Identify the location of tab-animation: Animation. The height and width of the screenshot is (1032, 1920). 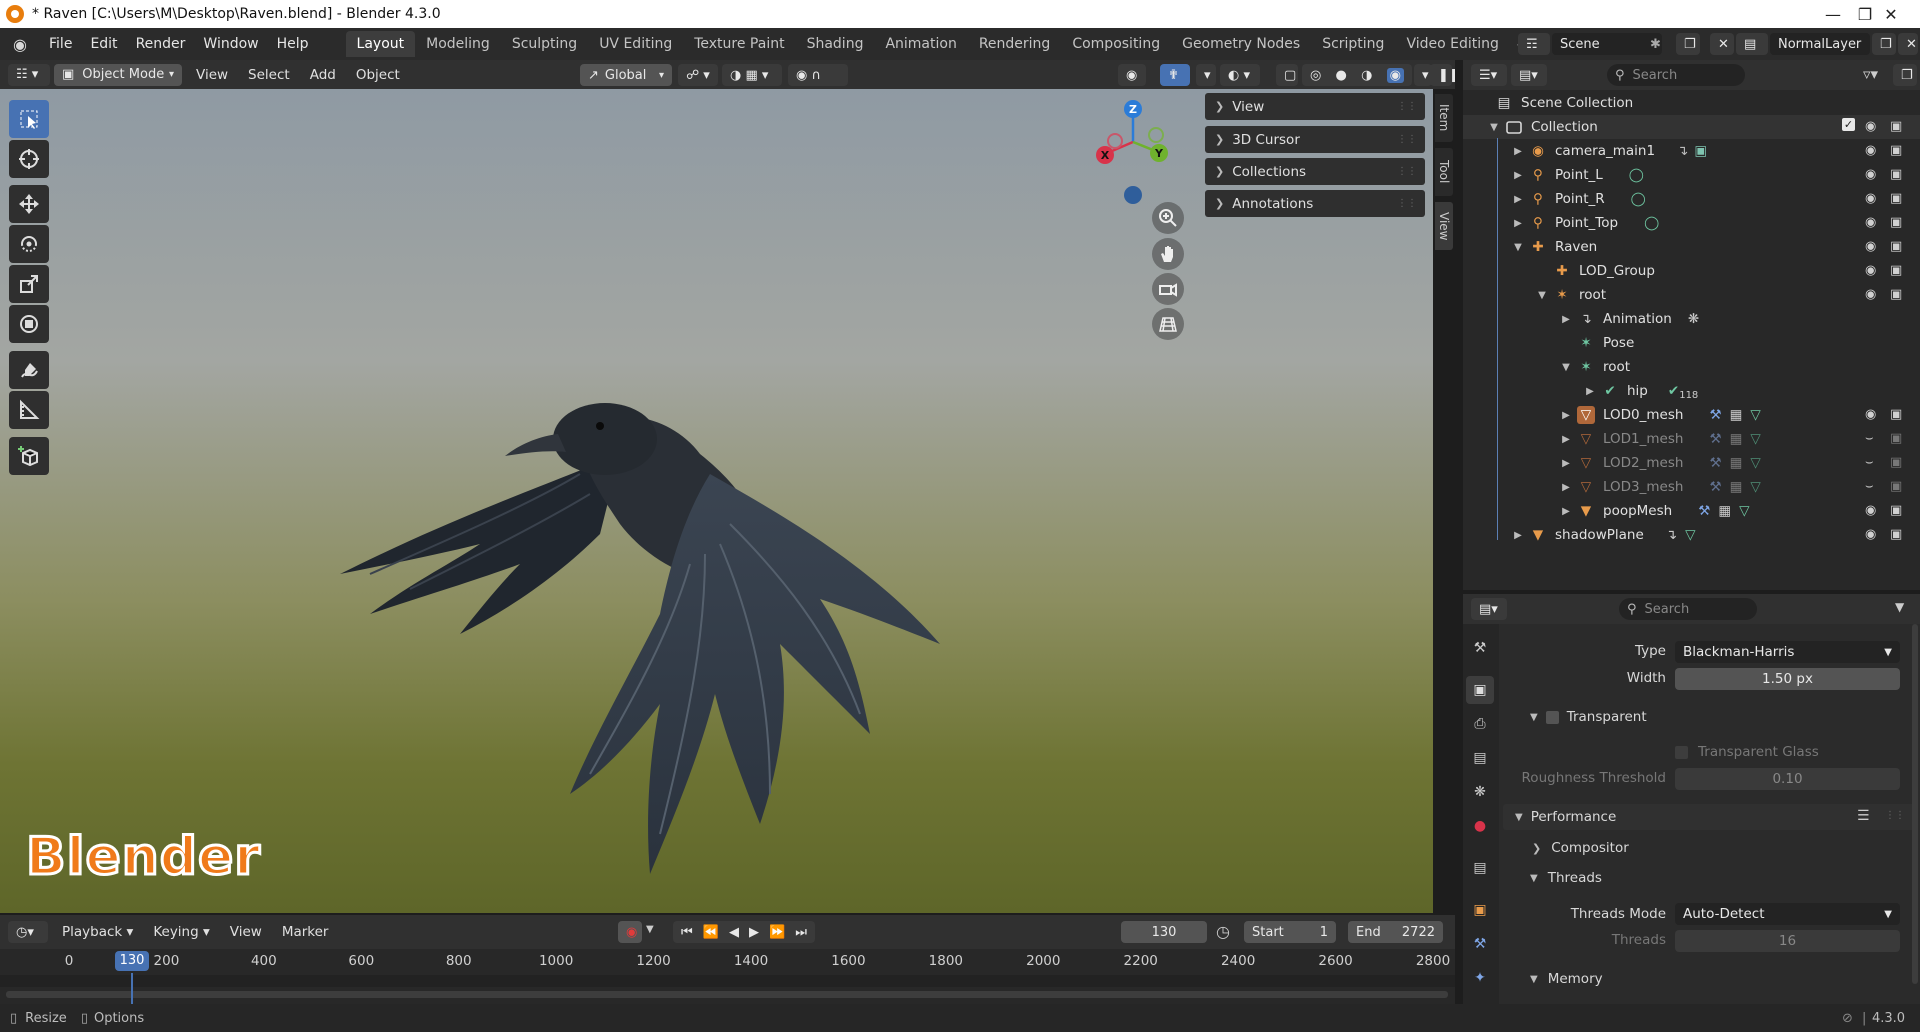
(920, 44).